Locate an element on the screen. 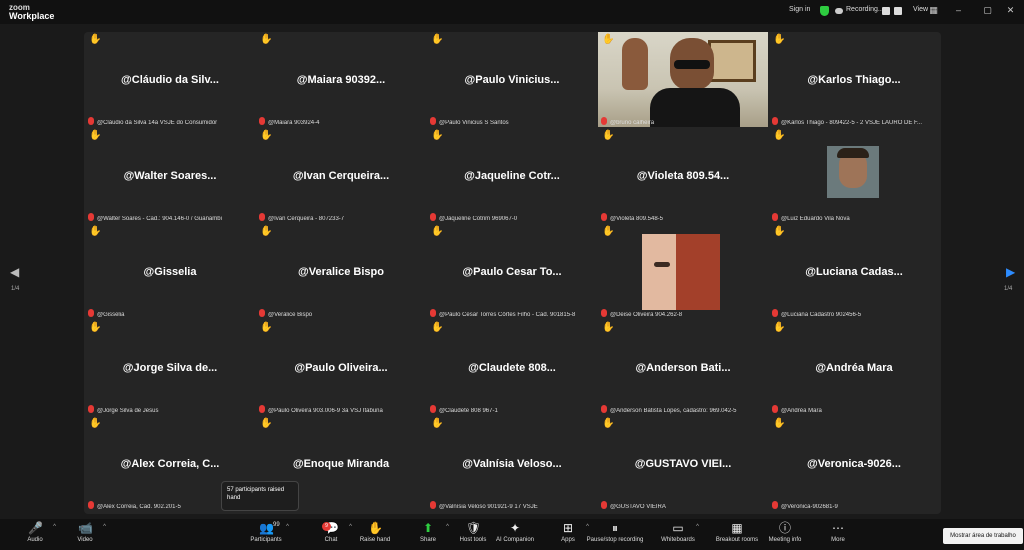 The image size is (1024, 550). sign-in-link: Sign in is located at coordinates (799, 9).